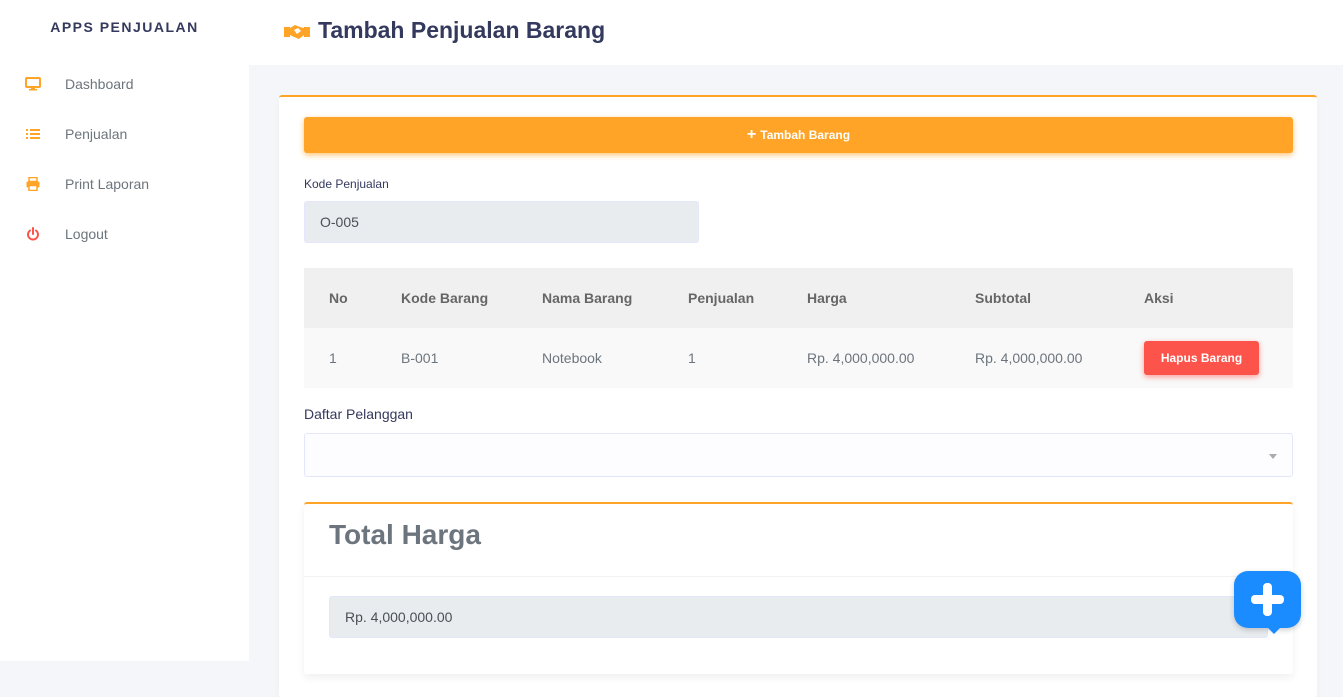  I want to click on cell-penjualan: 1, so click(692, 358).